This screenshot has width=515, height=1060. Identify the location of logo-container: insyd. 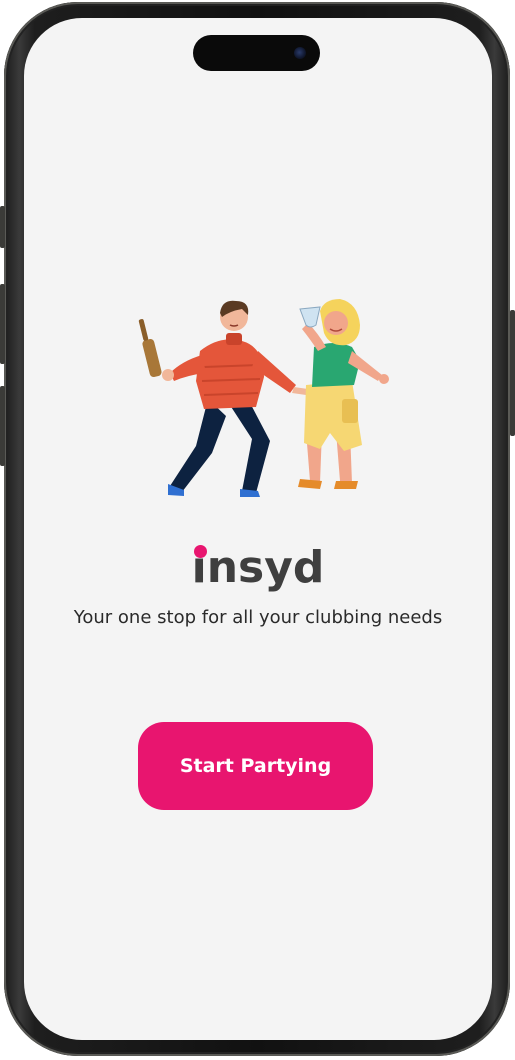
(258, 568).